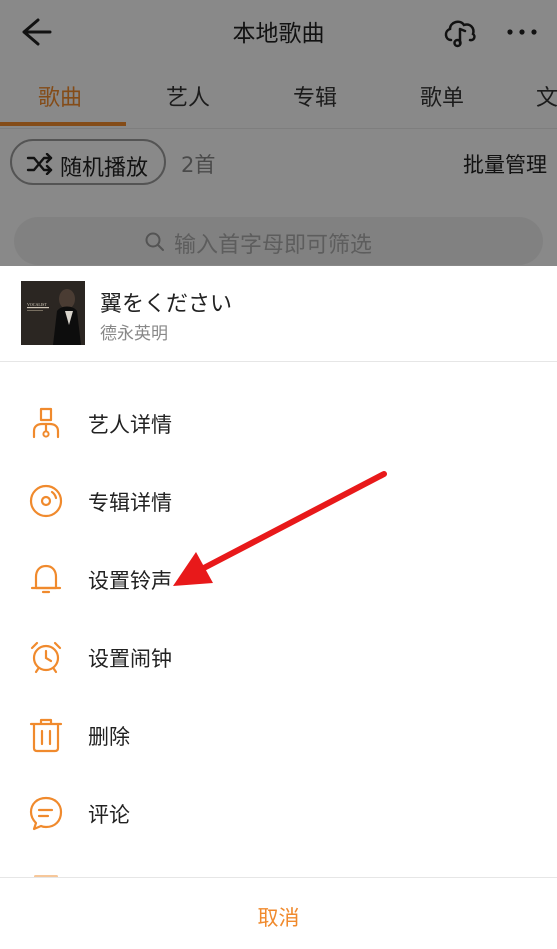  What do you see at coordinates (278, 918) in the screenshot?
I see `cancel-label: 取消` at bounding box center [278, 918].